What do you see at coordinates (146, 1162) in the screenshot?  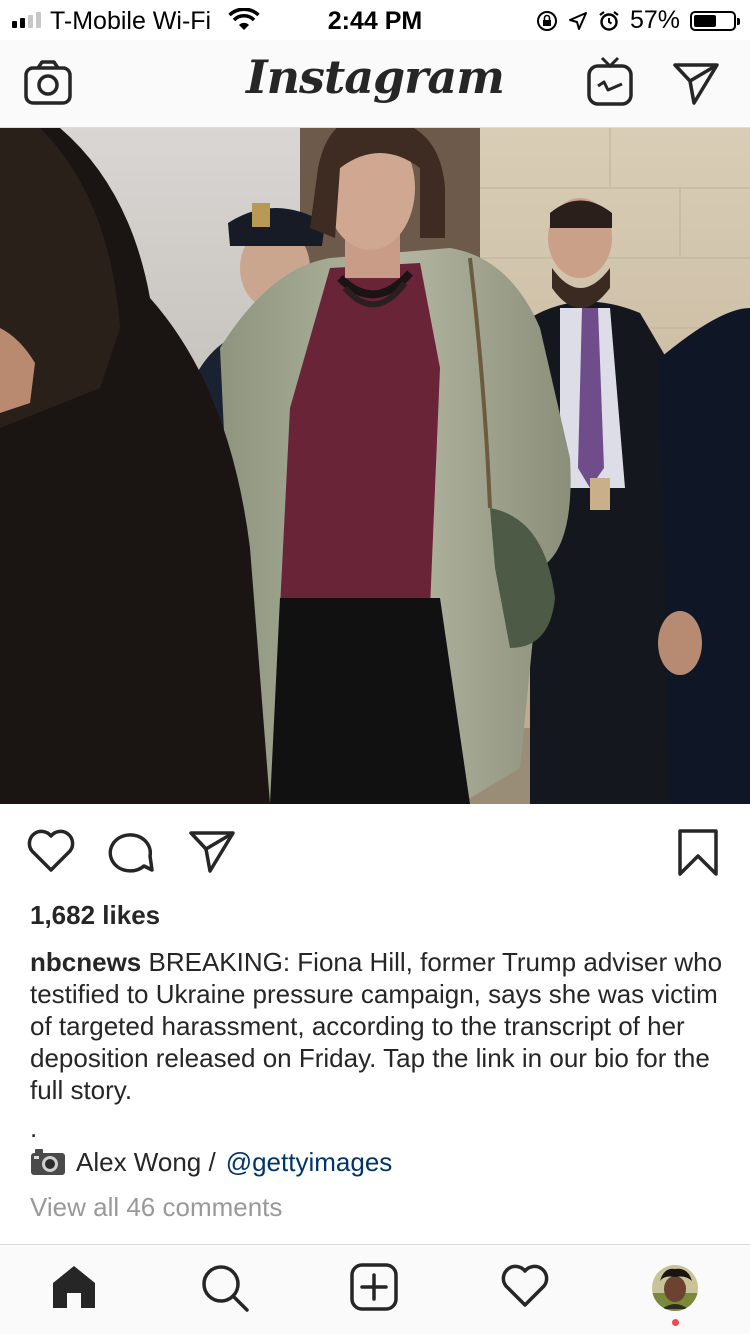 I see `credit-photographer: Alex Wong /` at bounding box center [146, 1162].